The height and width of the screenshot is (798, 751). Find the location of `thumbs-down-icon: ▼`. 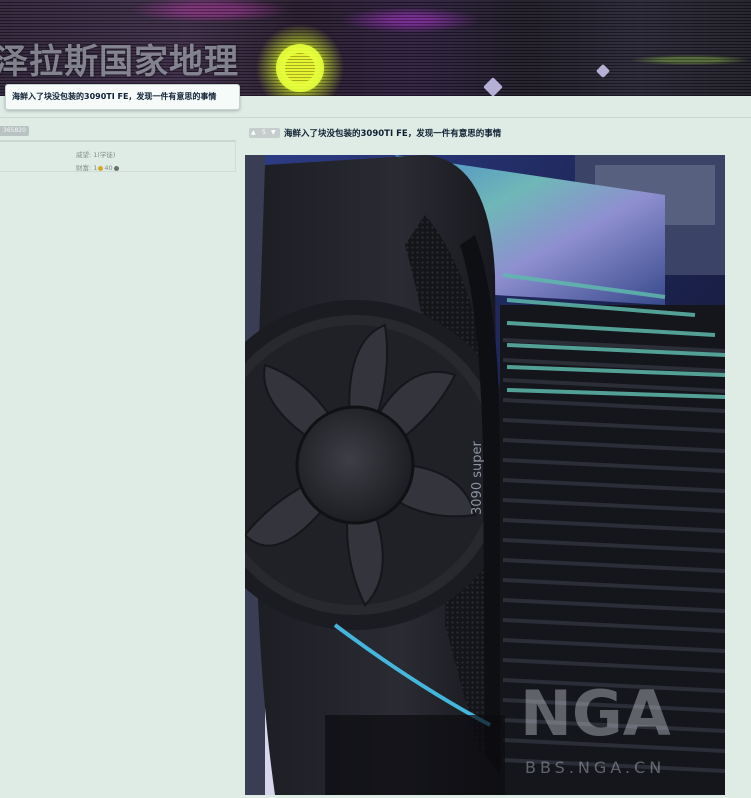

thumbs-down-icon: ▼ is located at coordinates (273, 133).